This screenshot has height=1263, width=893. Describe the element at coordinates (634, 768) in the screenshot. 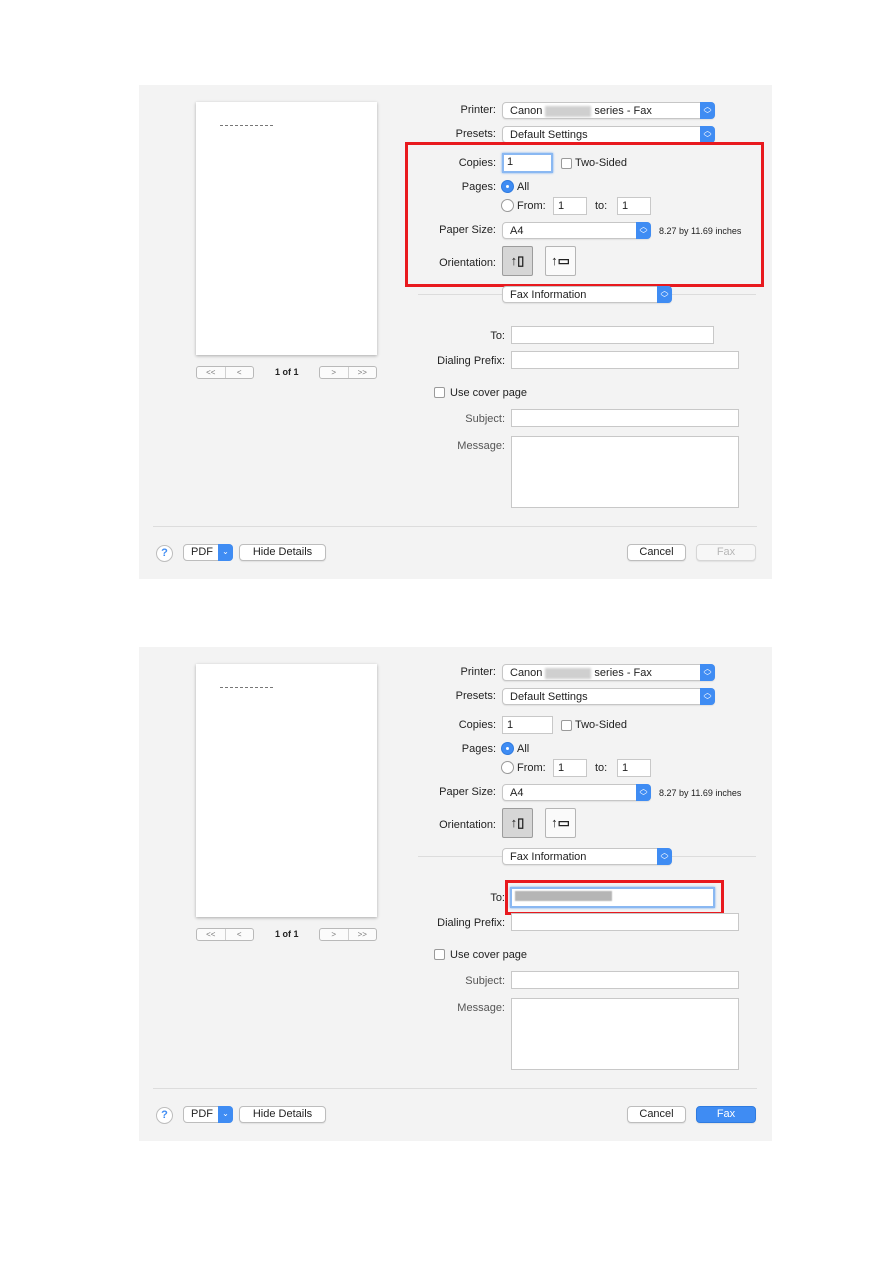

I see `pages-to-input: 1` at that location.